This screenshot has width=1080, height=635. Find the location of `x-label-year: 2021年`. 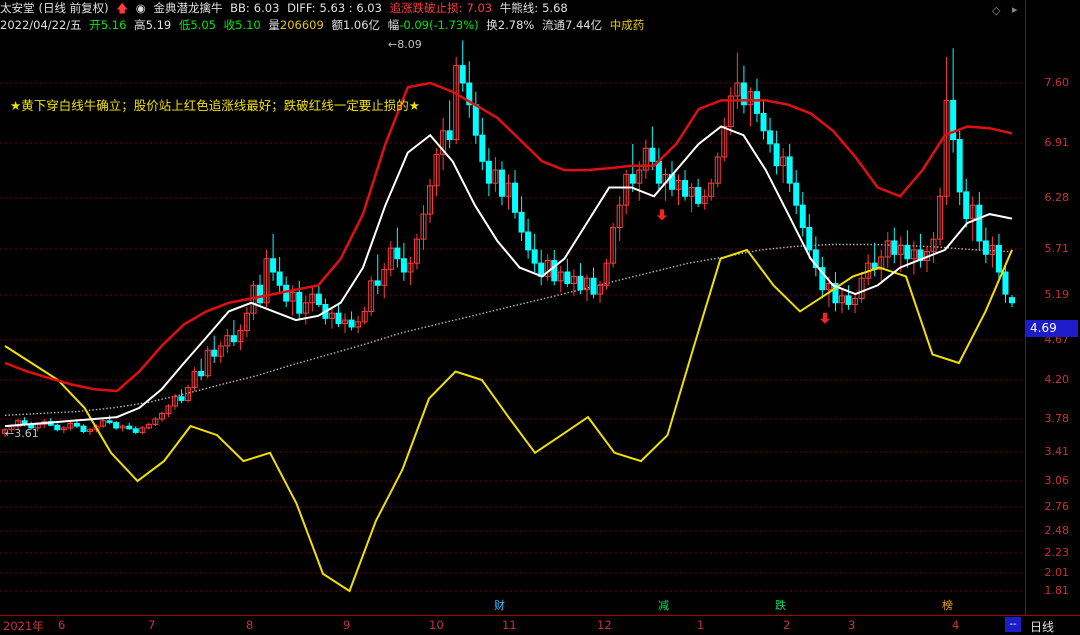

x-label-year: 2021年 is located at coordinates (23, 626).